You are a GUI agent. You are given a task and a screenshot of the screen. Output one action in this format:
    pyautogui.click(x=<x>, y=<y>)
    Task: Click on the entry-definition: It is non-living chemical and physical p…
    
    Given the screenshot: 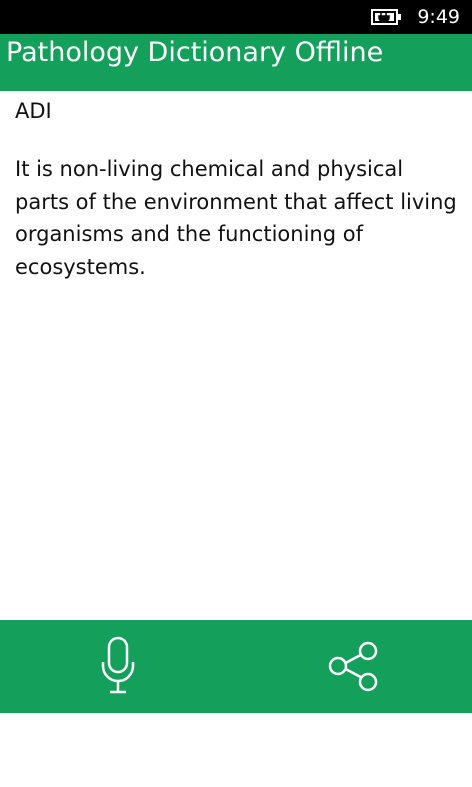 What is the action you would take?
    pyautogui.click(x=236, y=218)
    